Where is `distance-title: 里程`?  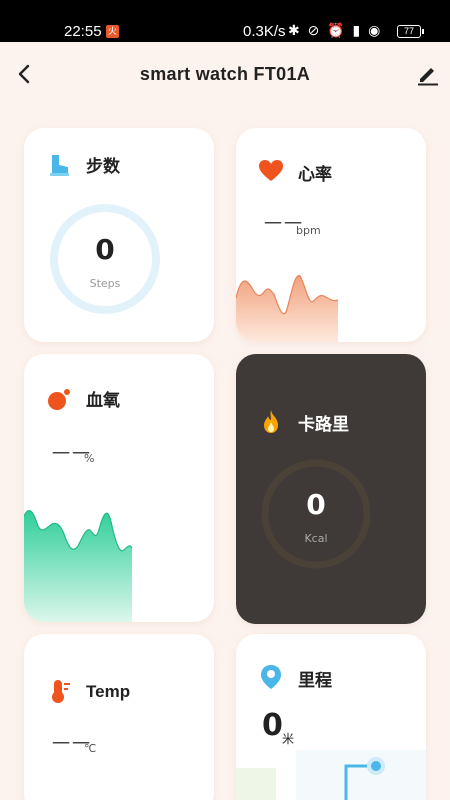
distance-title: 里程 is located at coordinates (315, 681).